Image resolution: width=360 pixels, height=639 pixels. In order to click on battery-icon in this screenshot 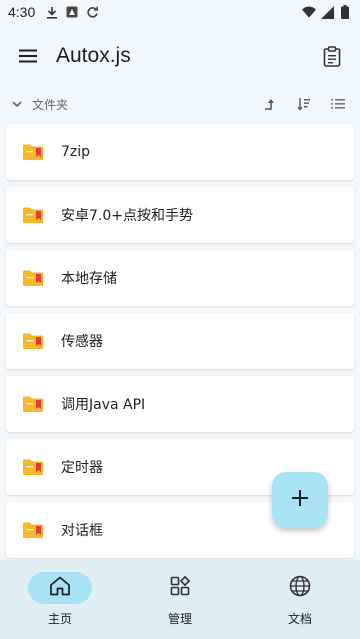, I will do `click(345, 12)`.